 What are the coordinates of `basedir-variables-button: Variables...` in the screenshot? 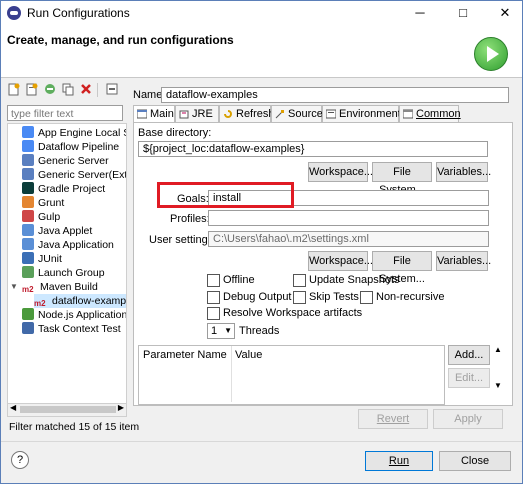 It's located at (463, 172).